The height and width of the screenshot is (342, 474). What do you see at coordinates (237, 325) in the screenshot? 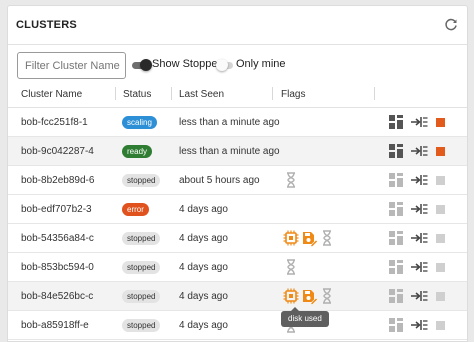
I see `table-row: bob-a85918ff-e stopped 4 days ago` at bounding box center [237, 325].